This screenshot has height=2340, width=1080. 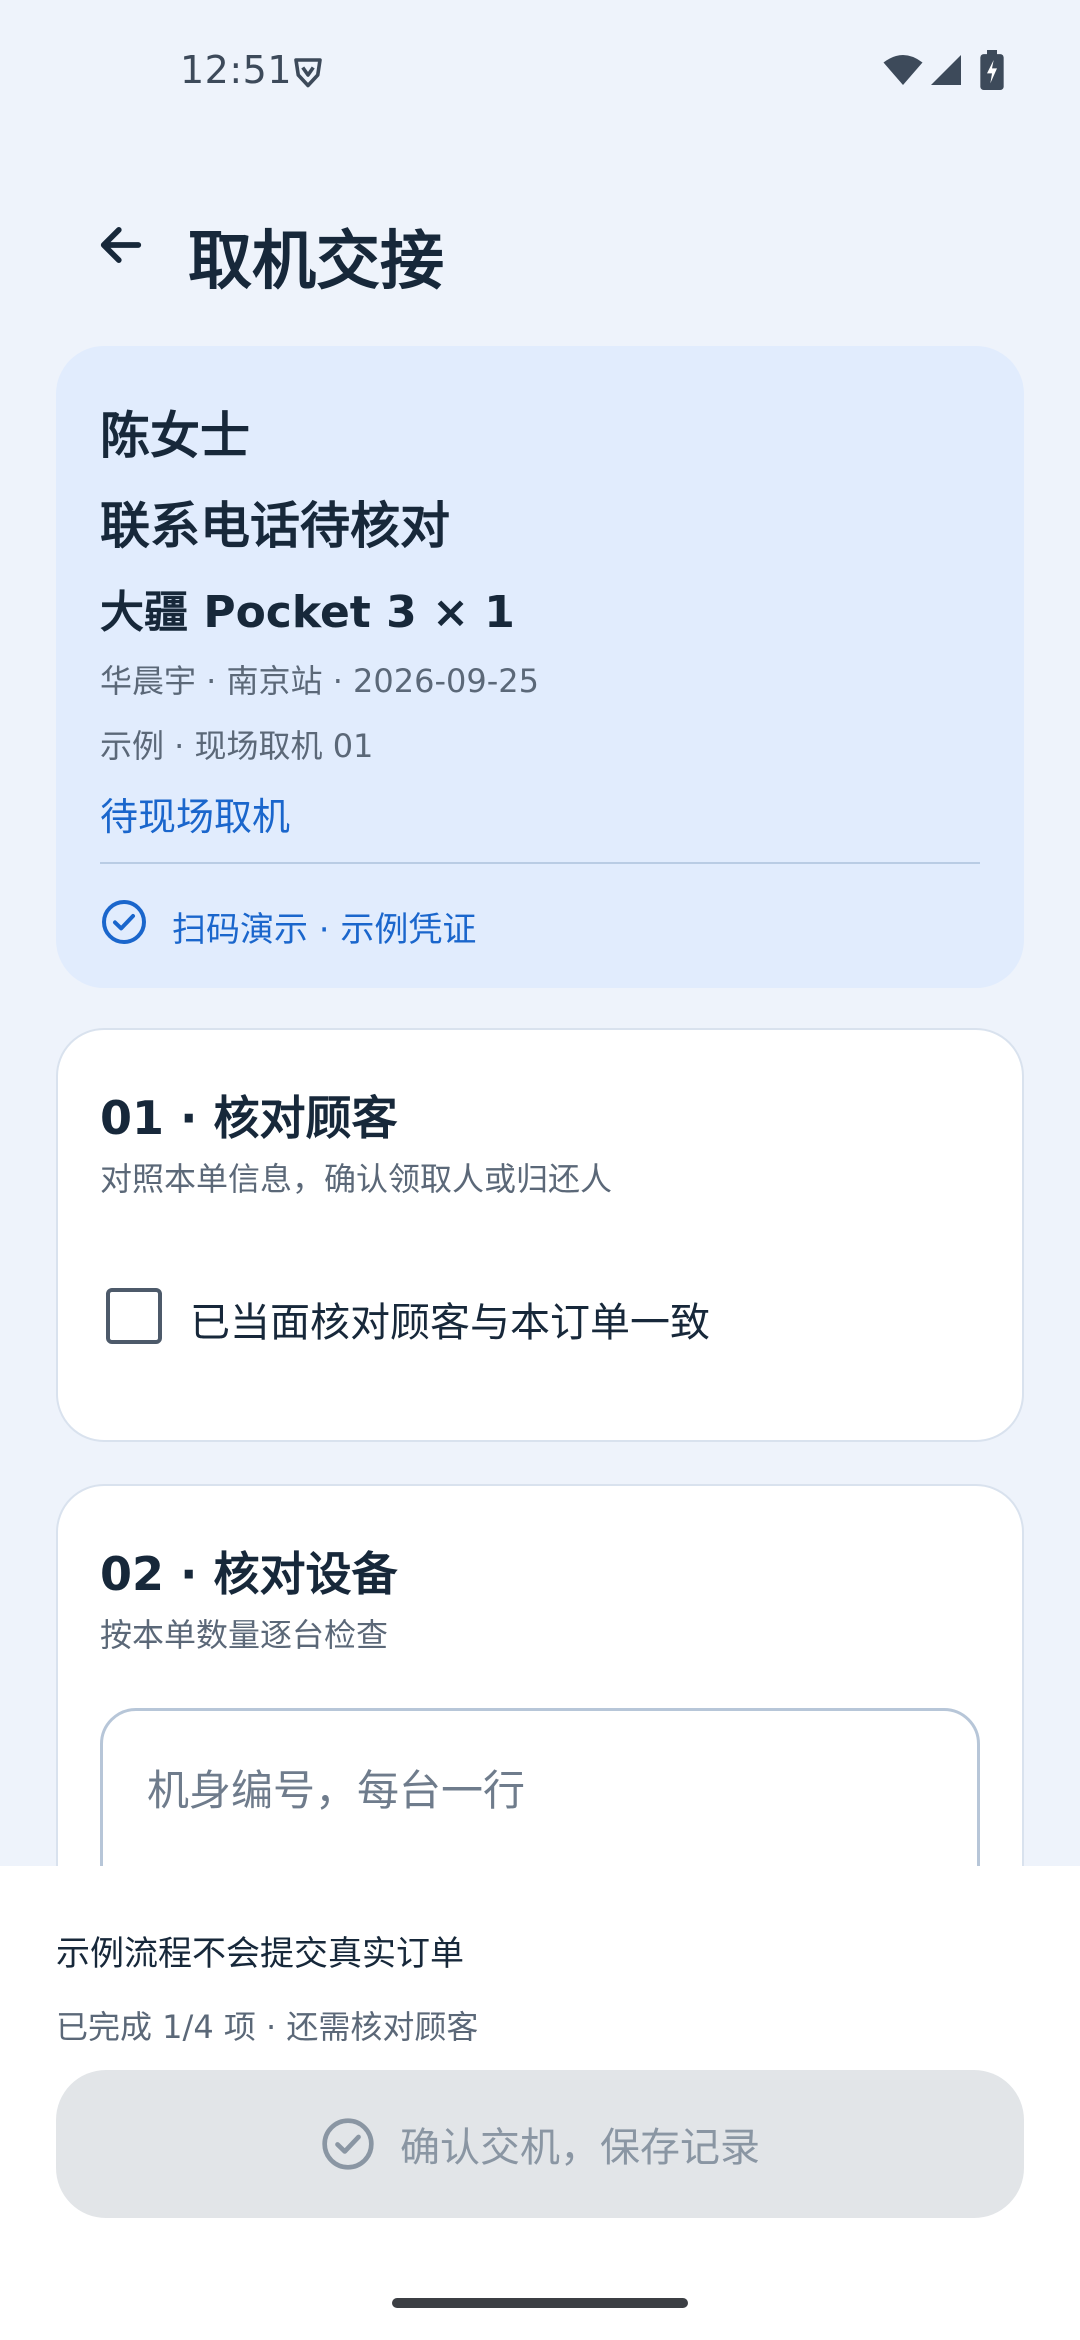 I want to click on arrow-left-icon, so click(x=121, y=245).